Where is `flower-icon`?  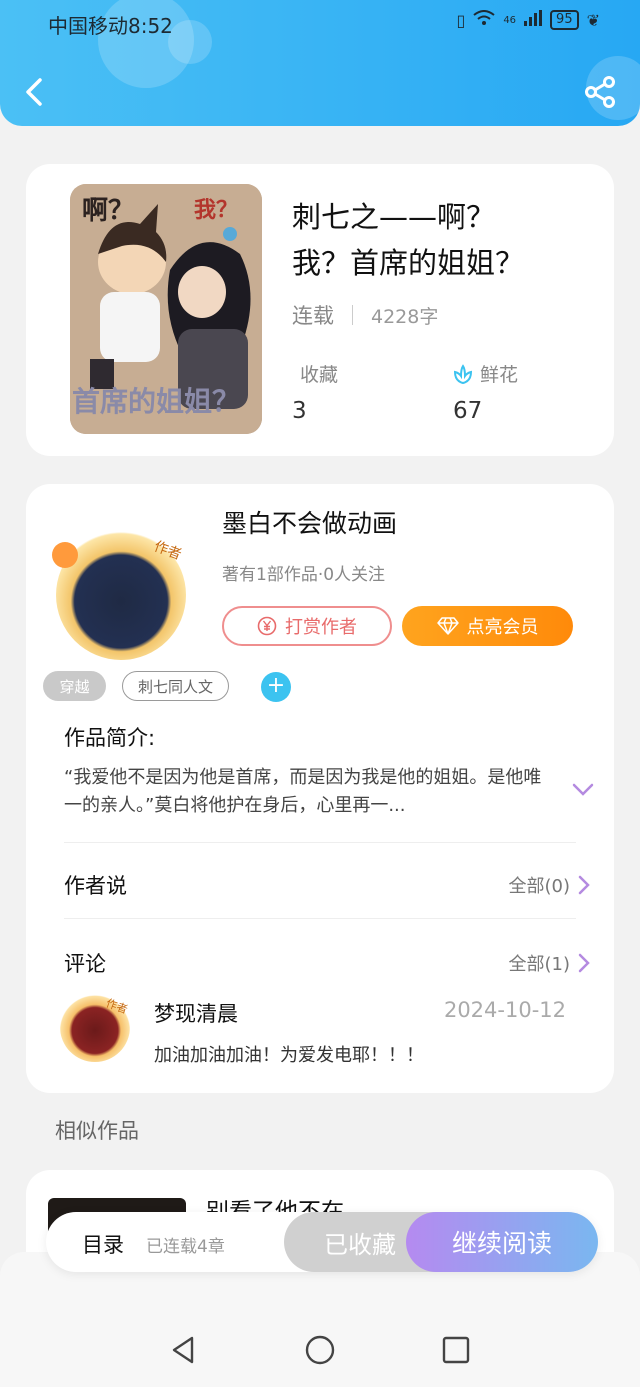 flower-icon is located at coordinates (463, 373).